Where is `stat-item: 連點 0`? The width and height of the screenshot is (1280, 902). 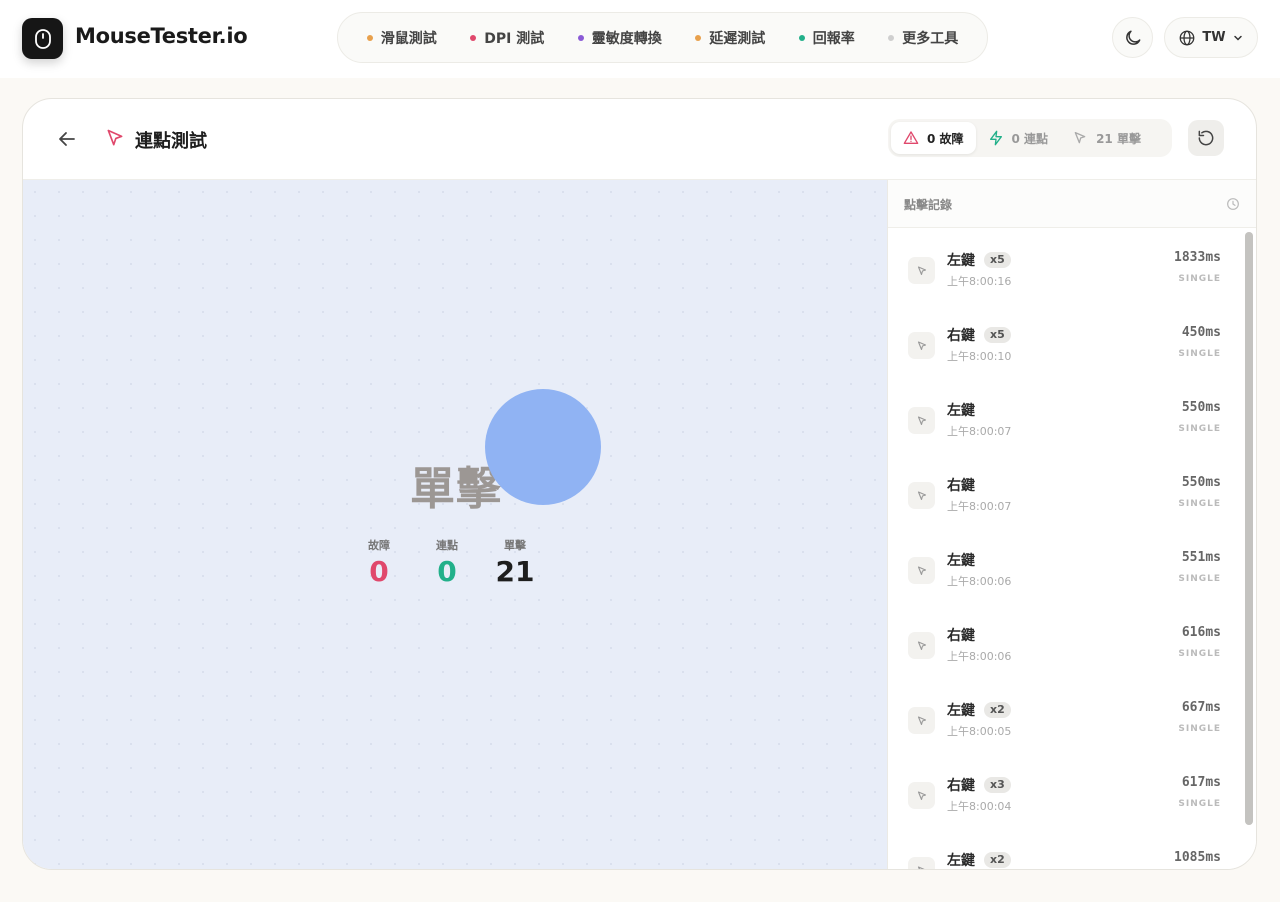
stat-item: 連點 0 is located at coordinates (447, 562).